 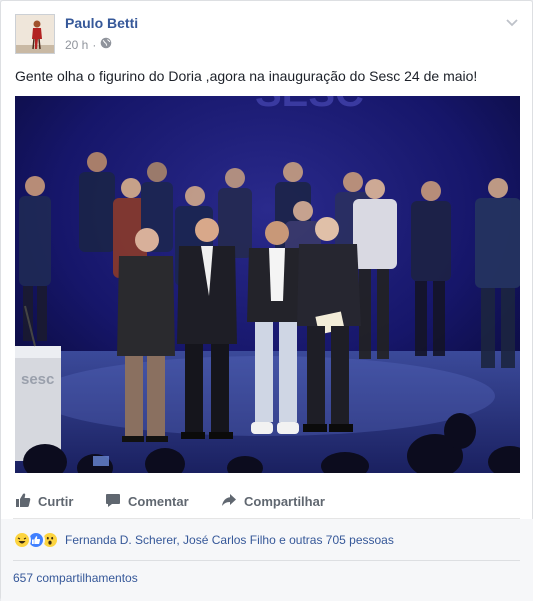 I want to click on comment-label: Comentar, so click(x=158, y=501).